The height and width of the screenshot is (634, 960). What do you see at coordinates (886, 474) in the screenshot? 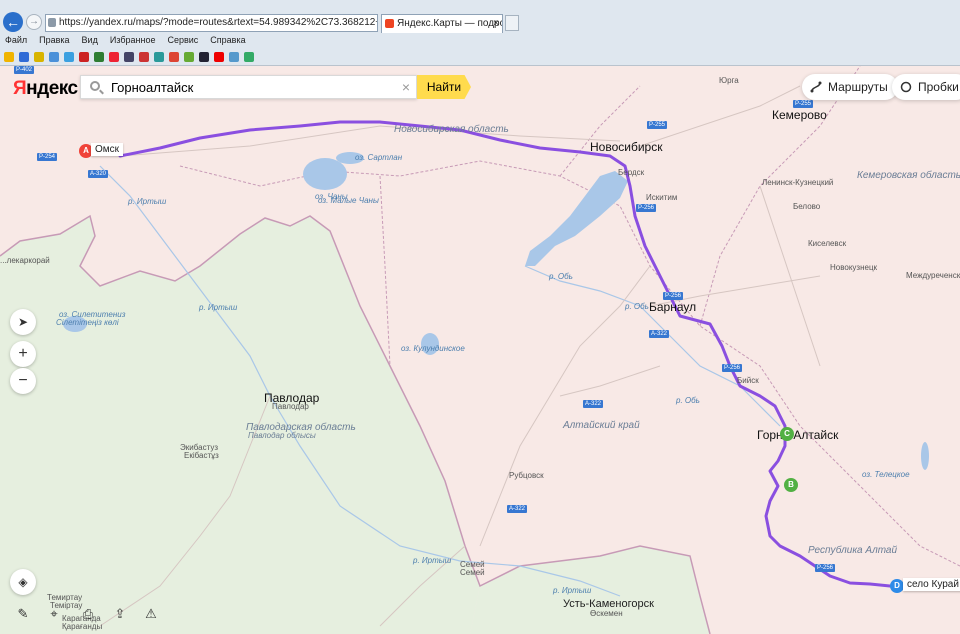
I see `water-teletskoe: оз. Телецкое` at bounding box center [886, 474].